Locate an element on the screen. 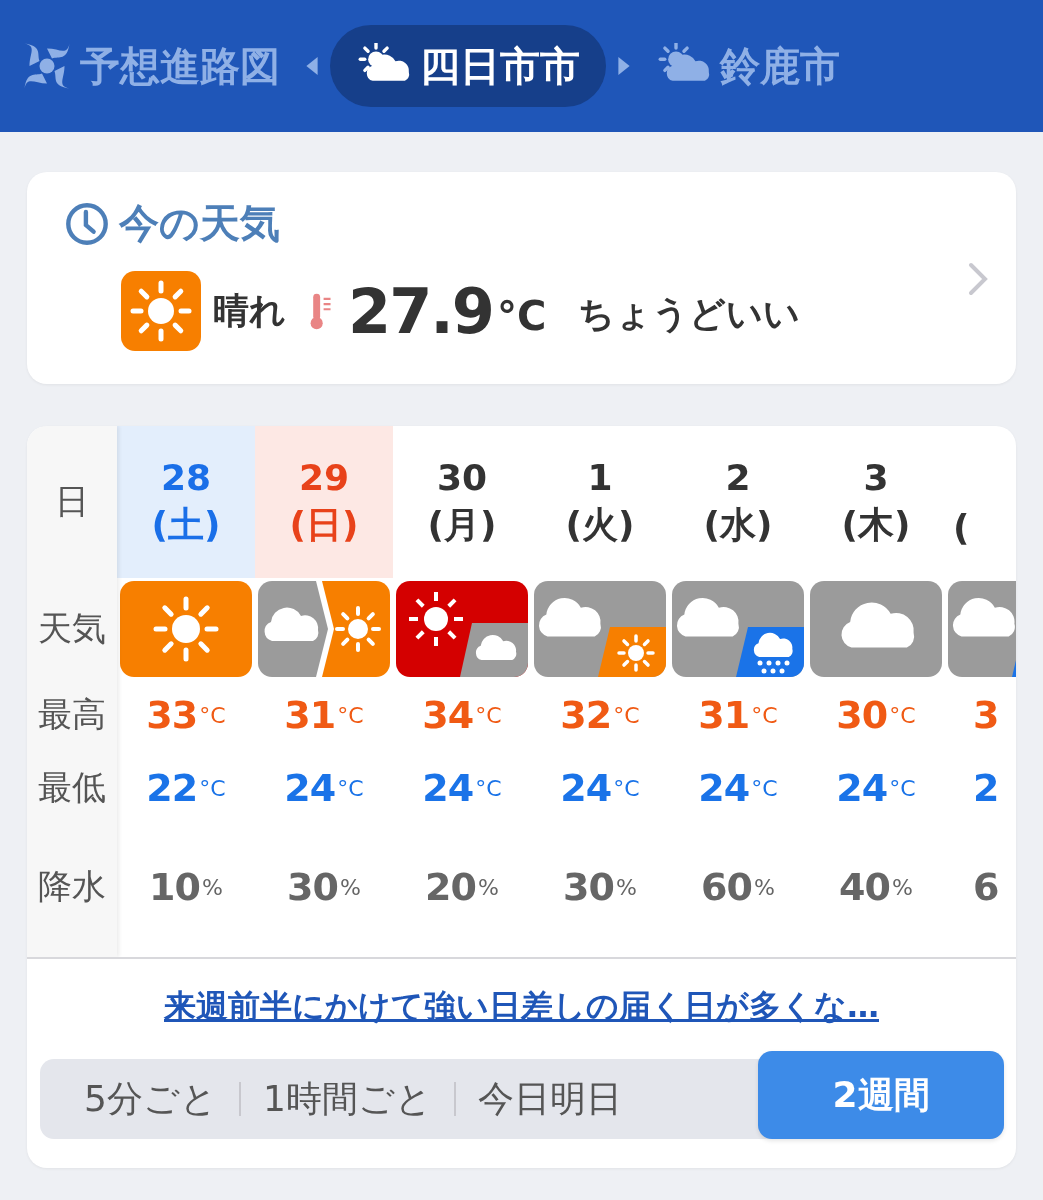 The width and height of the screenshot is (1043, 1200). left-arrow-icon is located at coordinates (312, 66).